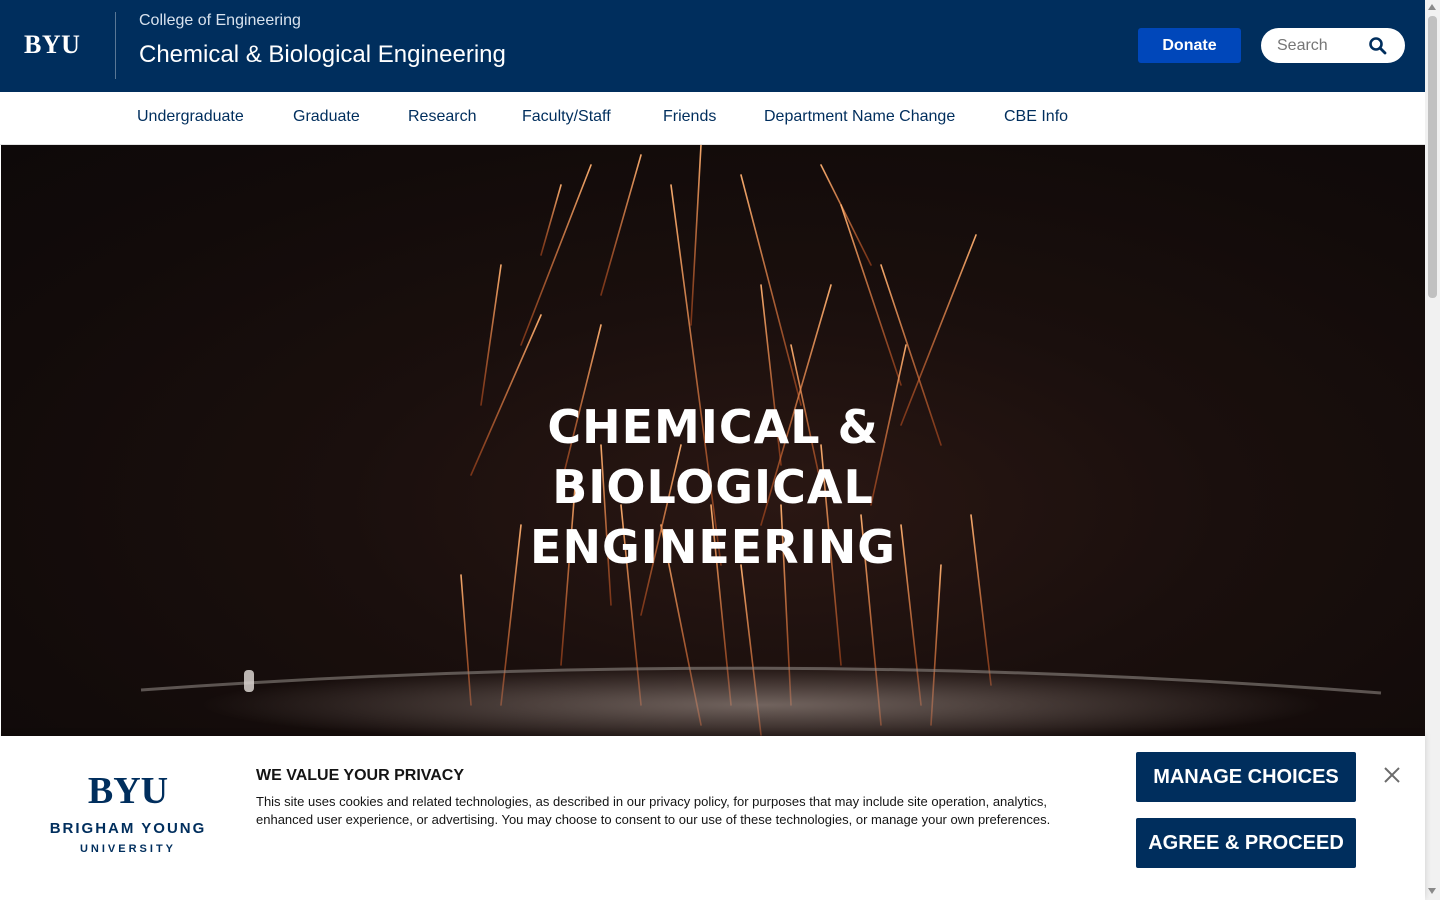 This screenshot has width=1440, height=900. What do you see at coordinates (713, 457) in the screenshot?
I see `hero-title-line-1: CHEMICAL & BIOLOGICAL` at bounding box center [713, 457].